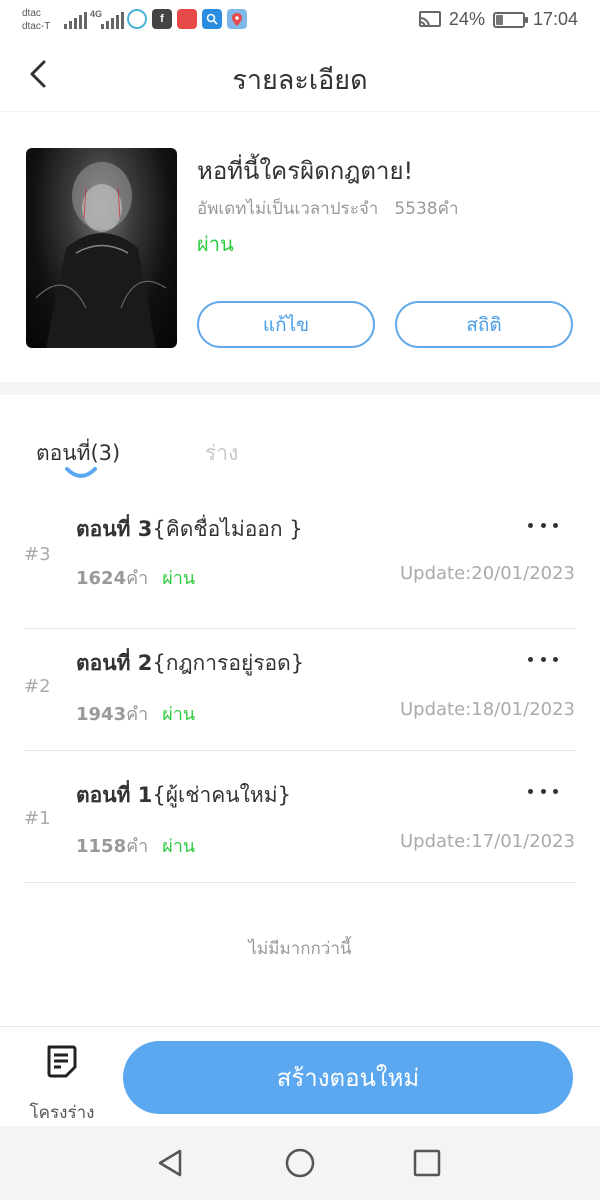  Describe the element at coordinates (426, 209) in the screenshot. I see `book-word-count: 5538คำ` at that location.